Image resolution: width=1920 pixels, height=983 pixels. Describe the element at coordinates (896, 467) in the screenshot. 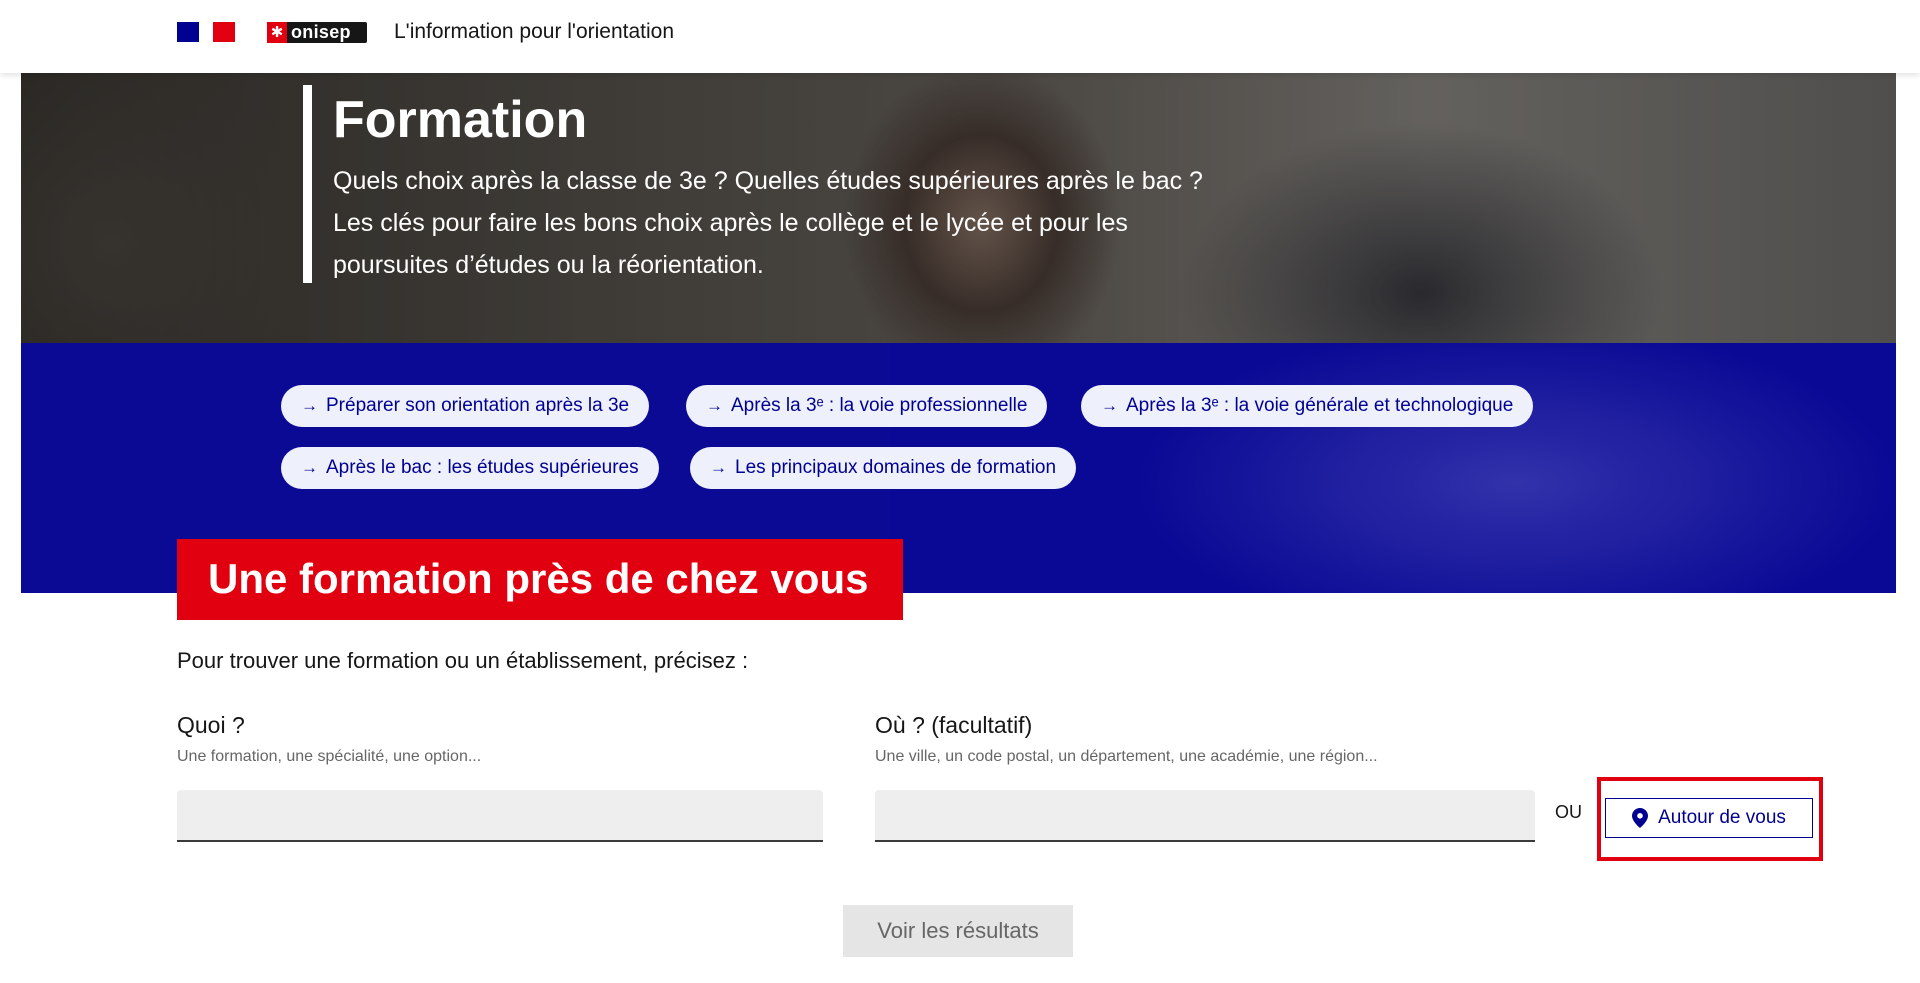

I see `chip-label: Les principaux domaines de formation` at that location.